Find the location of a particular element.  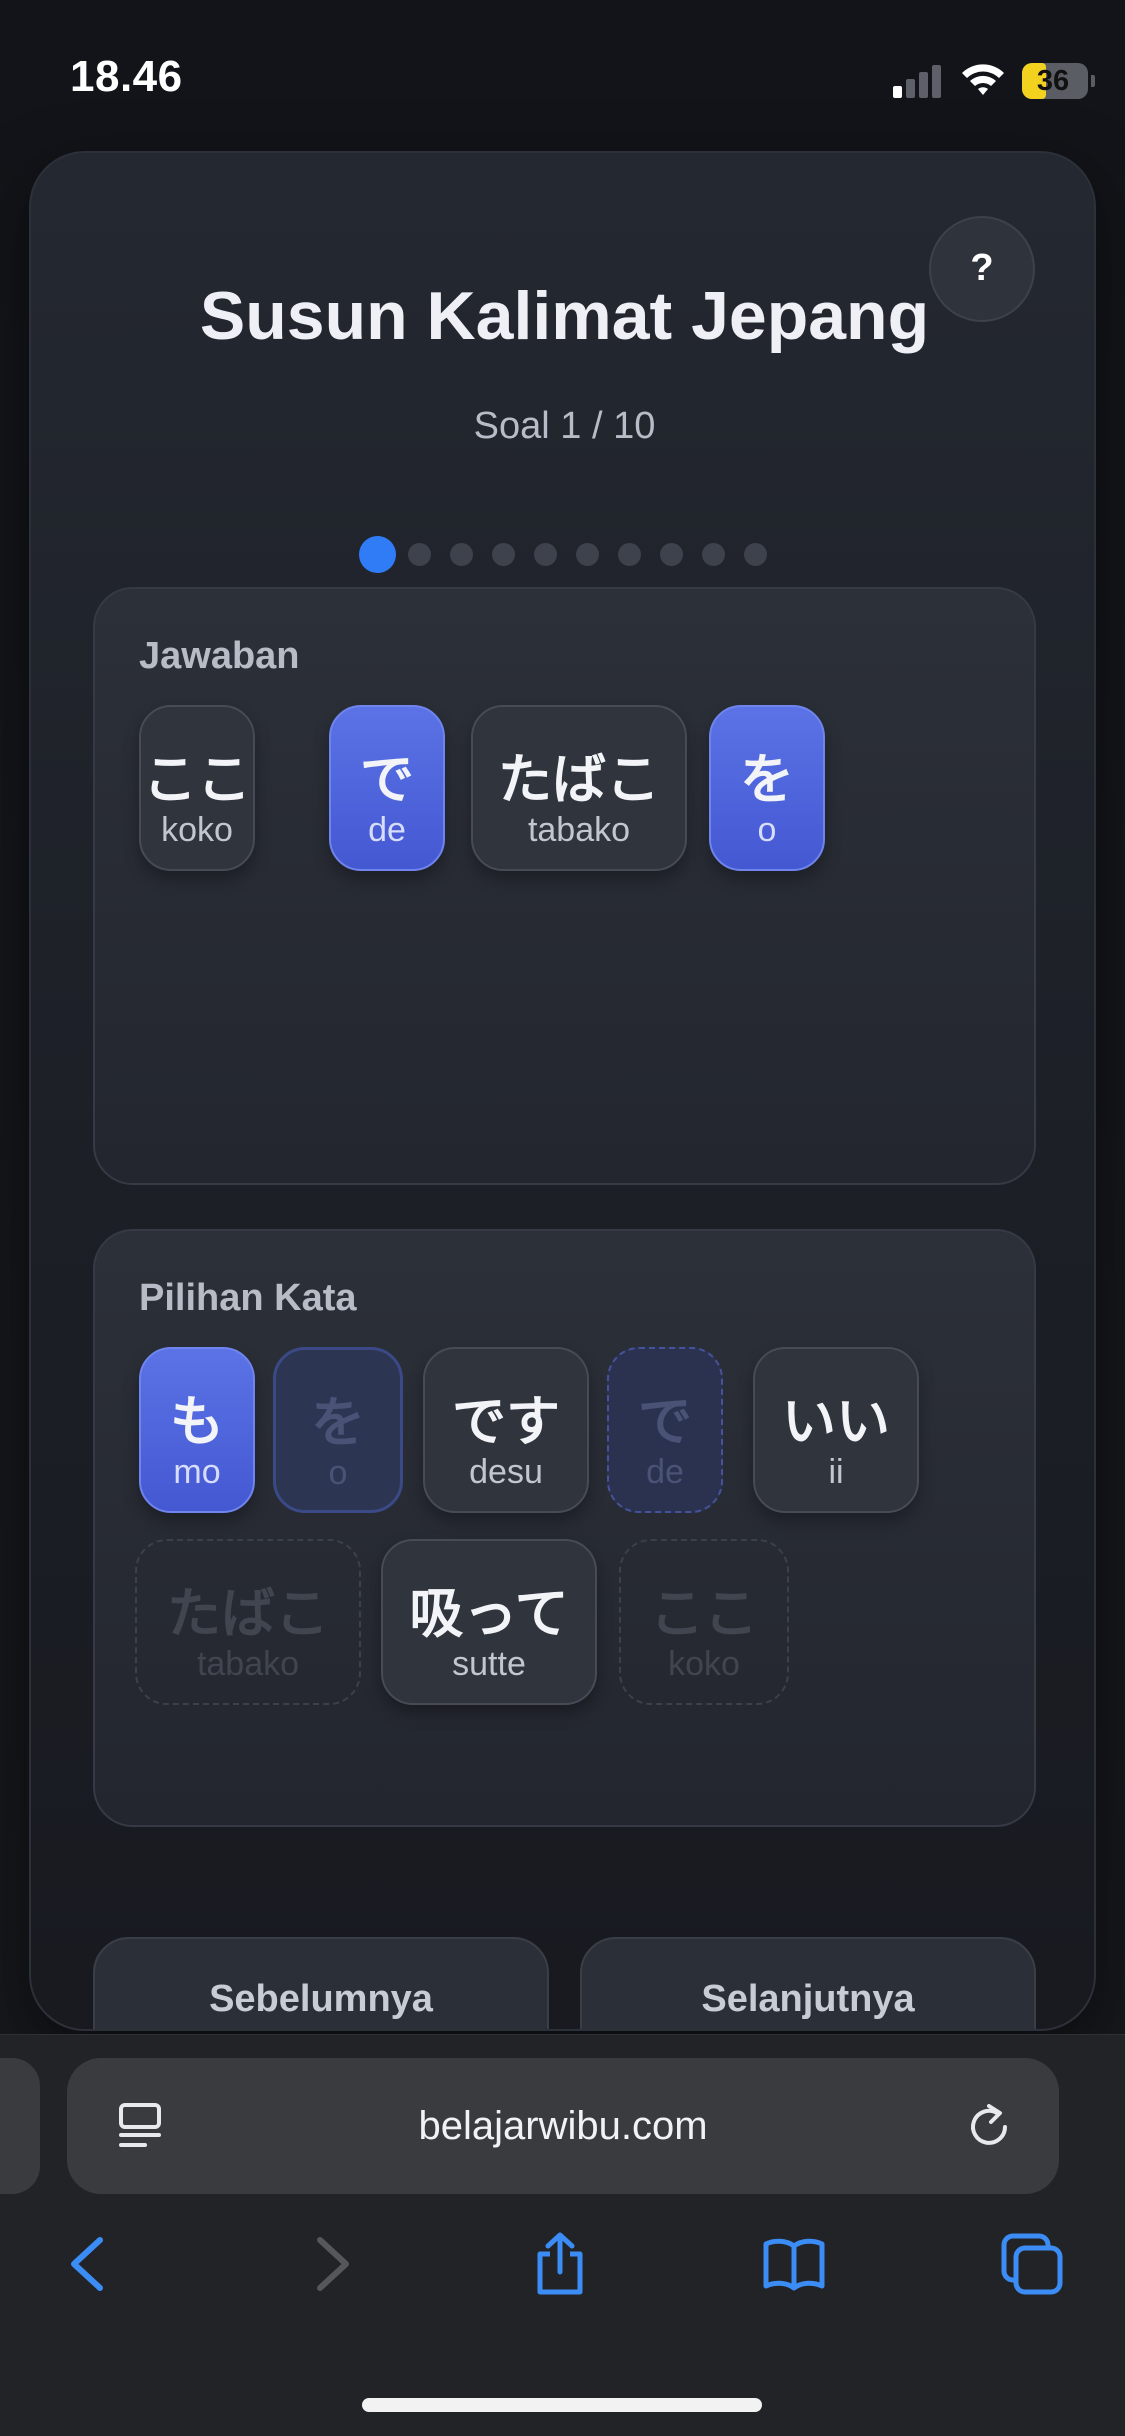

forward-icon is located at coordinates (330, 2264).